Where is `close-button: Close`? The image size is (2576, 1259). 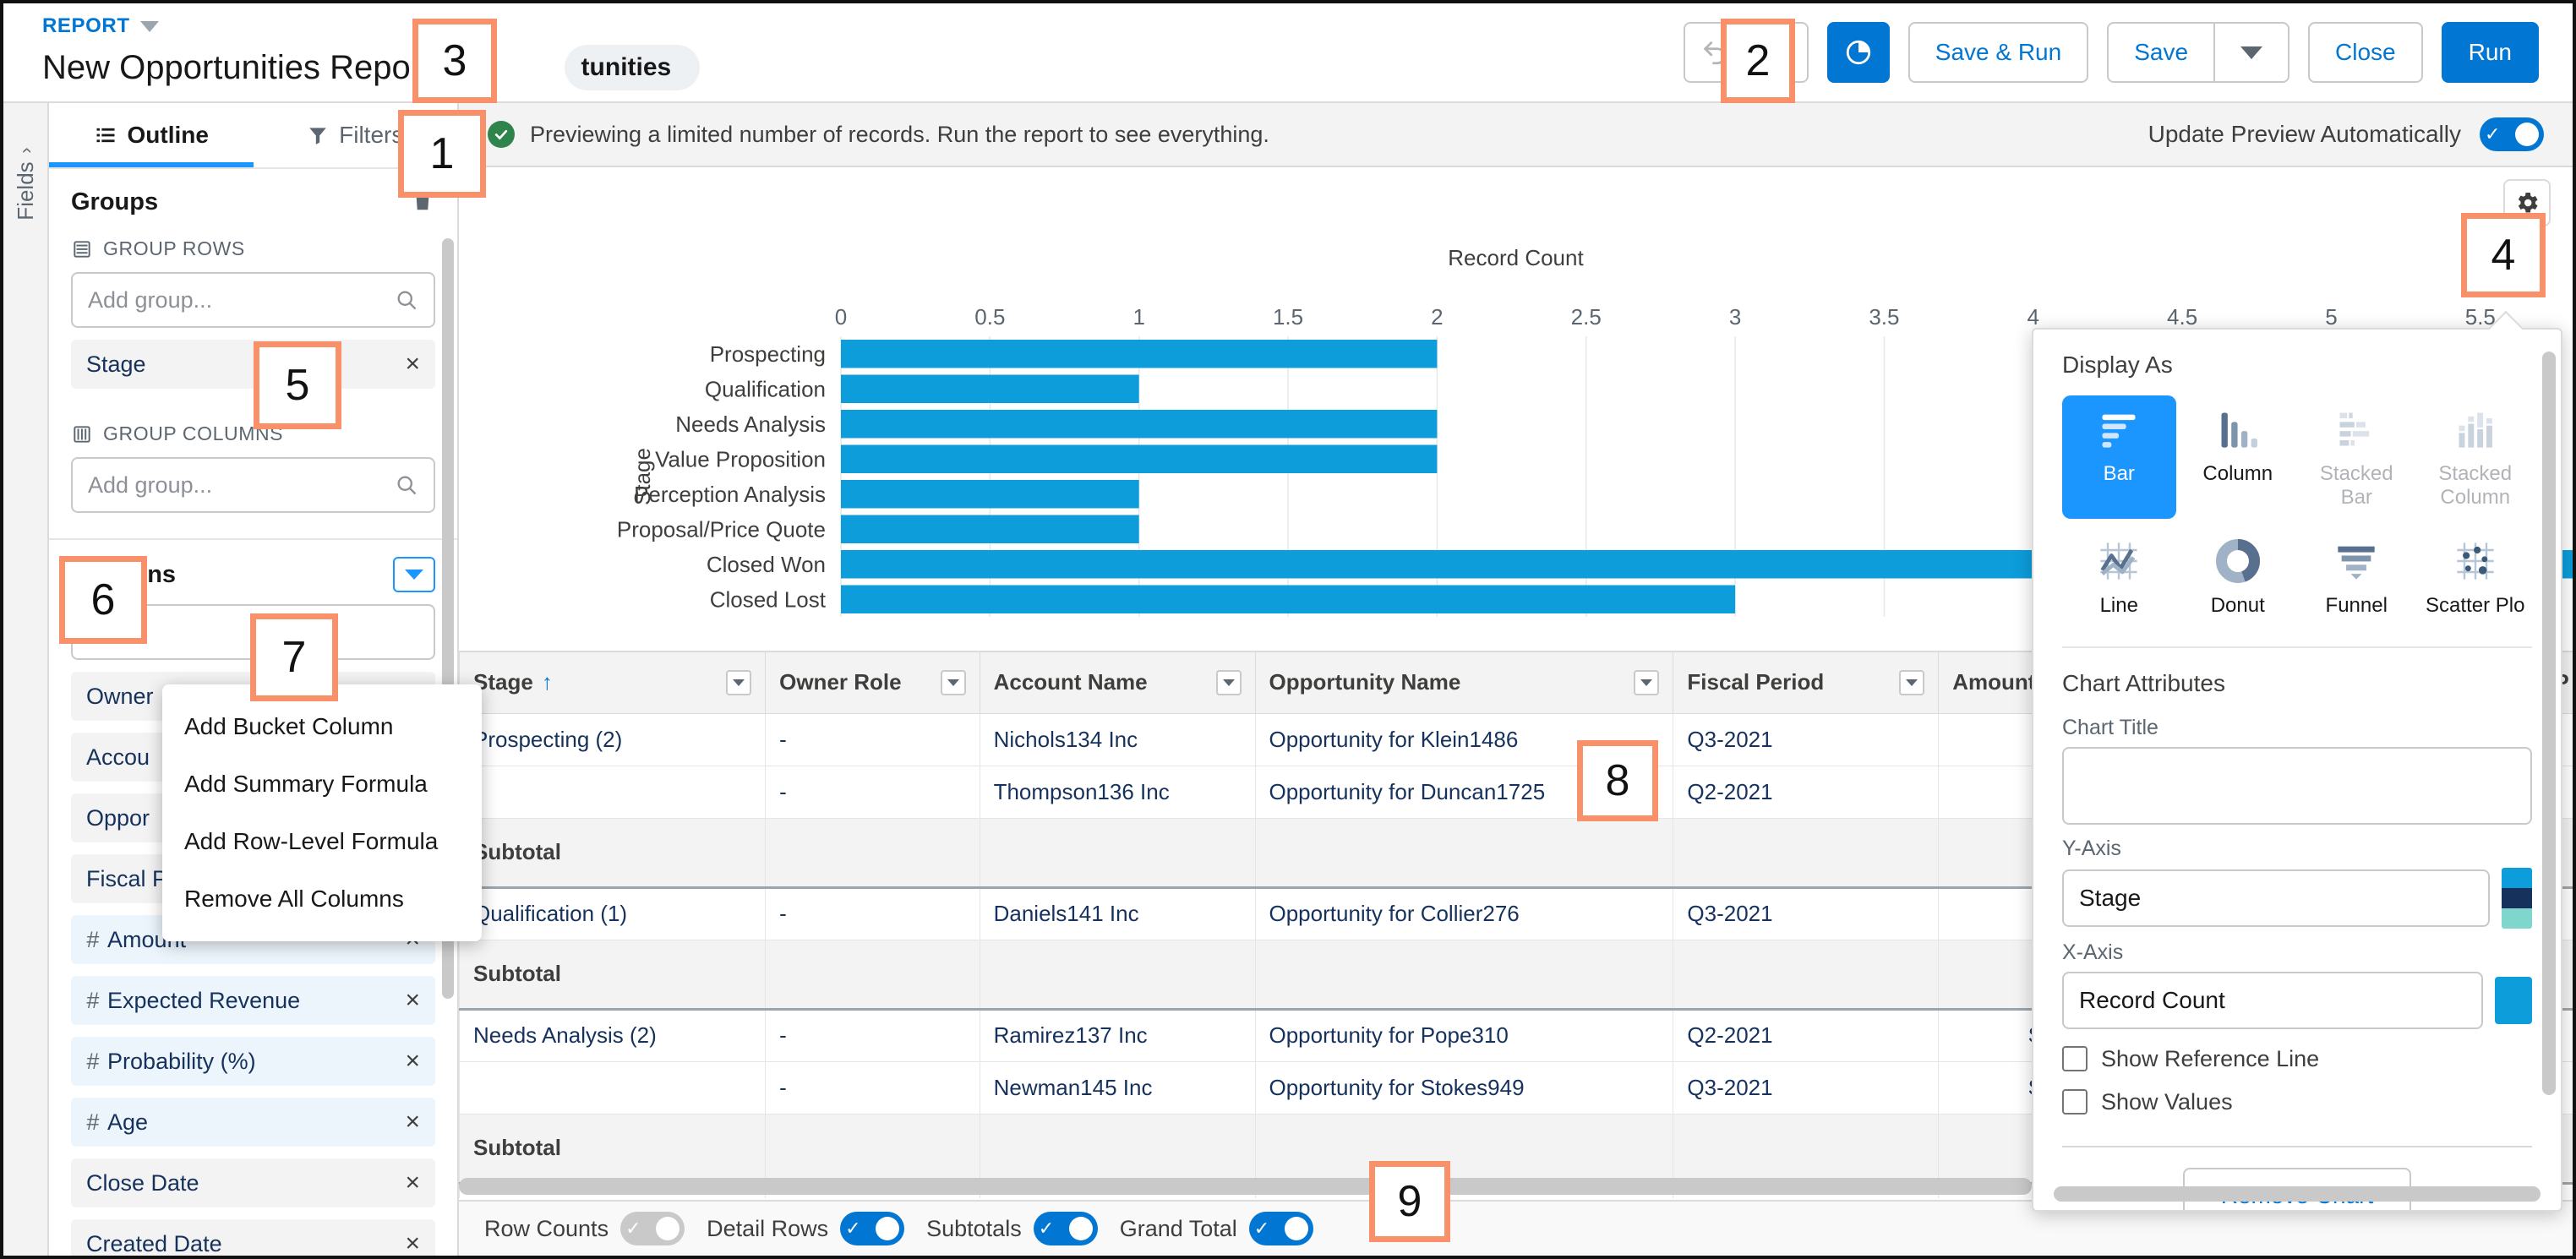
close-button: Close is located at coordinates (2365, 52).